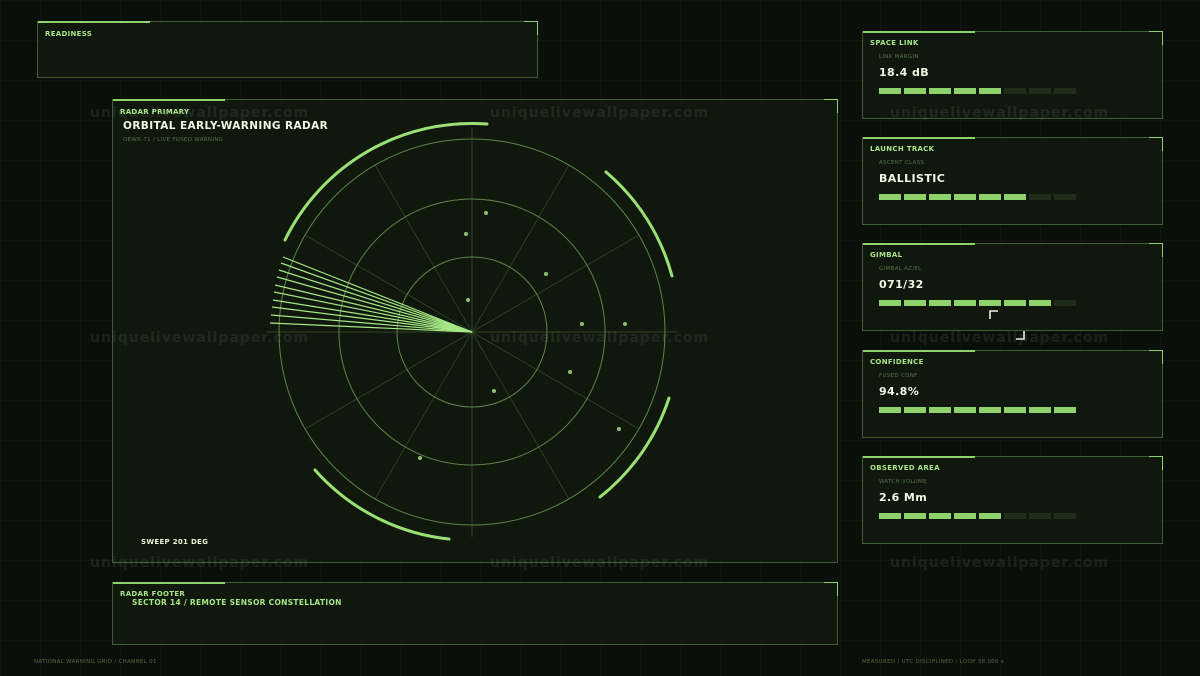 Image resolution: width=1200 pixels, height=676 pixels. Describe the element at coordinates (95, 662) in the screenshot. I see `status-left: NATIONAL WARNING GRID / CHANNEL 01` at that location.